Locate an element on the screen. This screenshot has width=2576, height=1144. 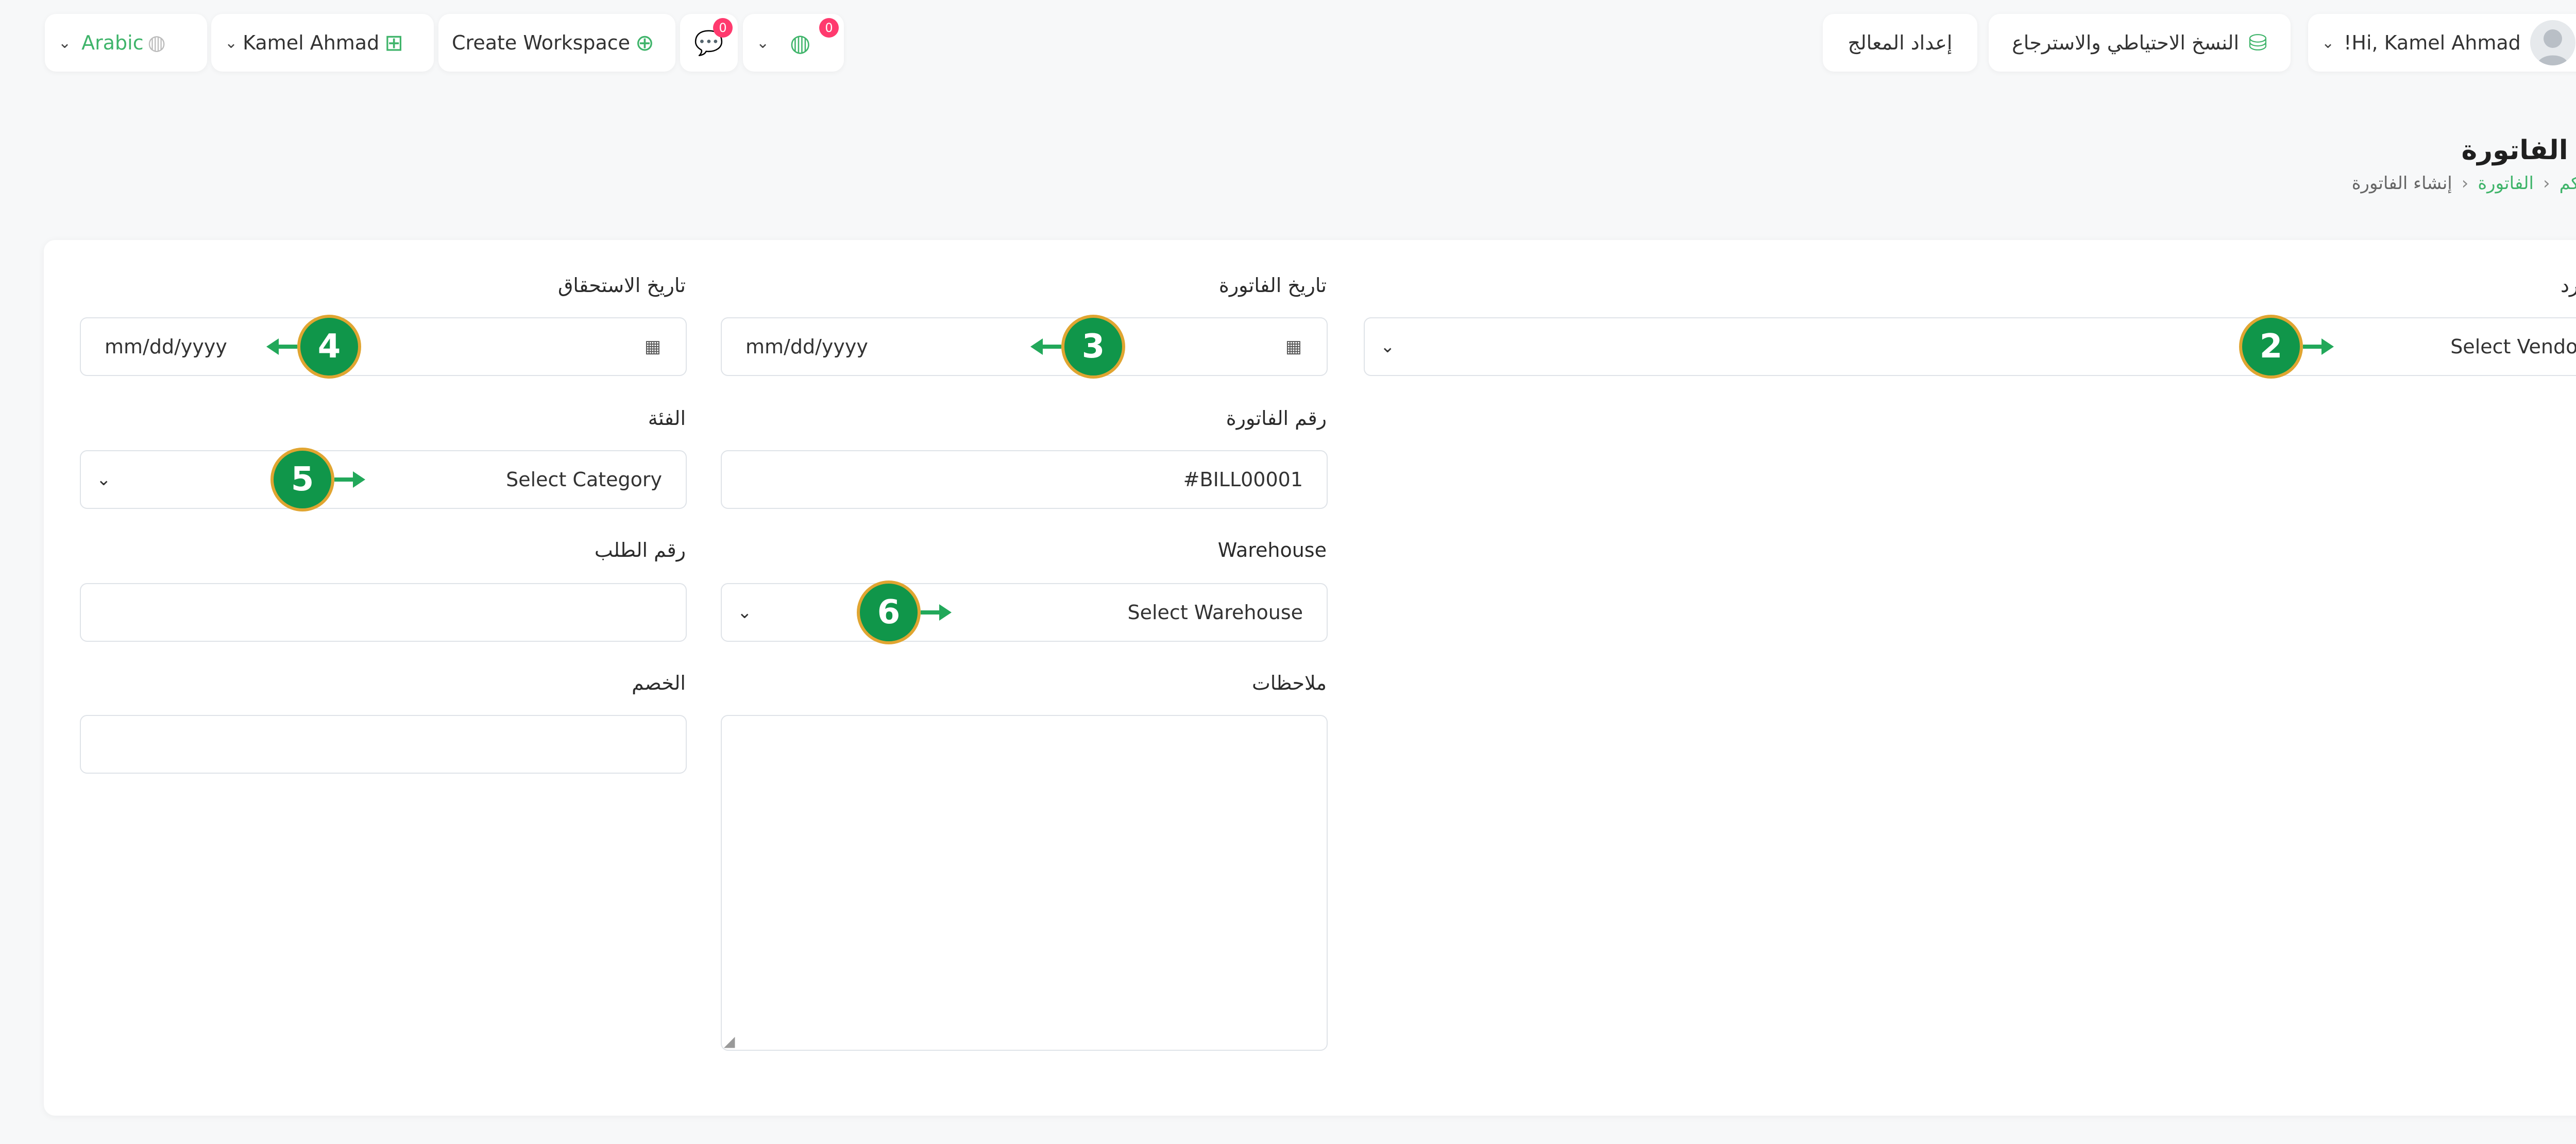
notifications-badge: 0 is located at coordinates (829, 28).